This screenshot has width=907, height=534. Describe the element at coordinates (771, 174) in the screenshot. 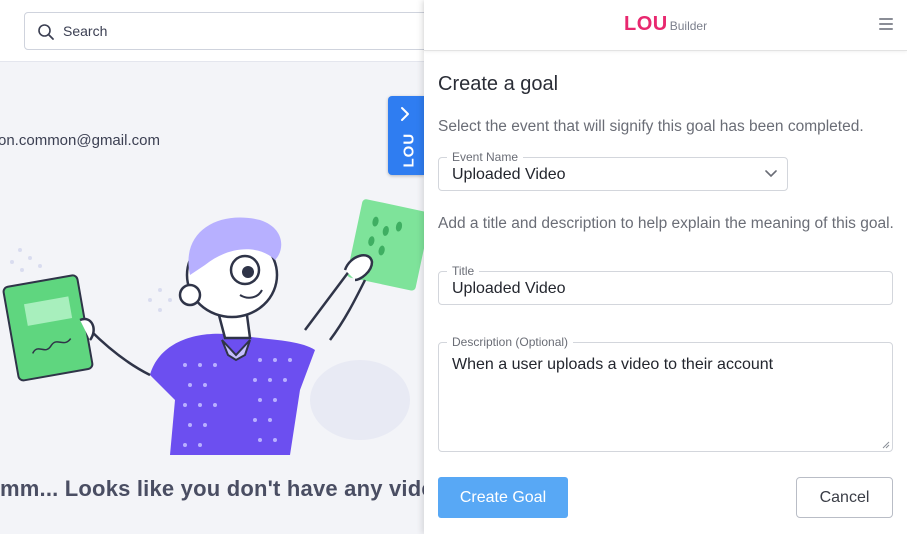

I see `chevron-down-icon` at that location.